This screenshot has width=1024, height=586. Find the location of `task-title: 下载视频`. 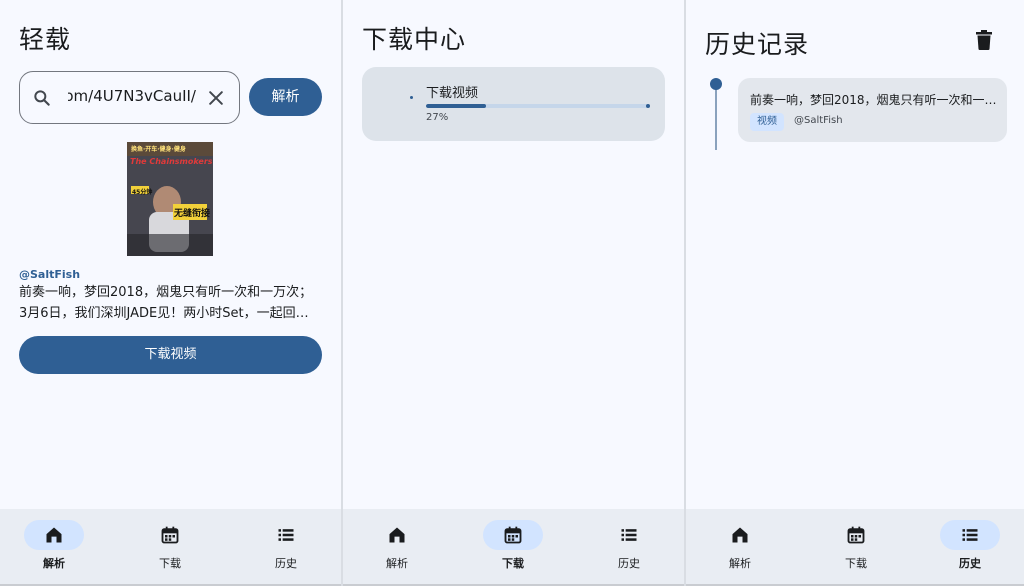

task-title: 下载视频 is located at coordinates (452, 93).